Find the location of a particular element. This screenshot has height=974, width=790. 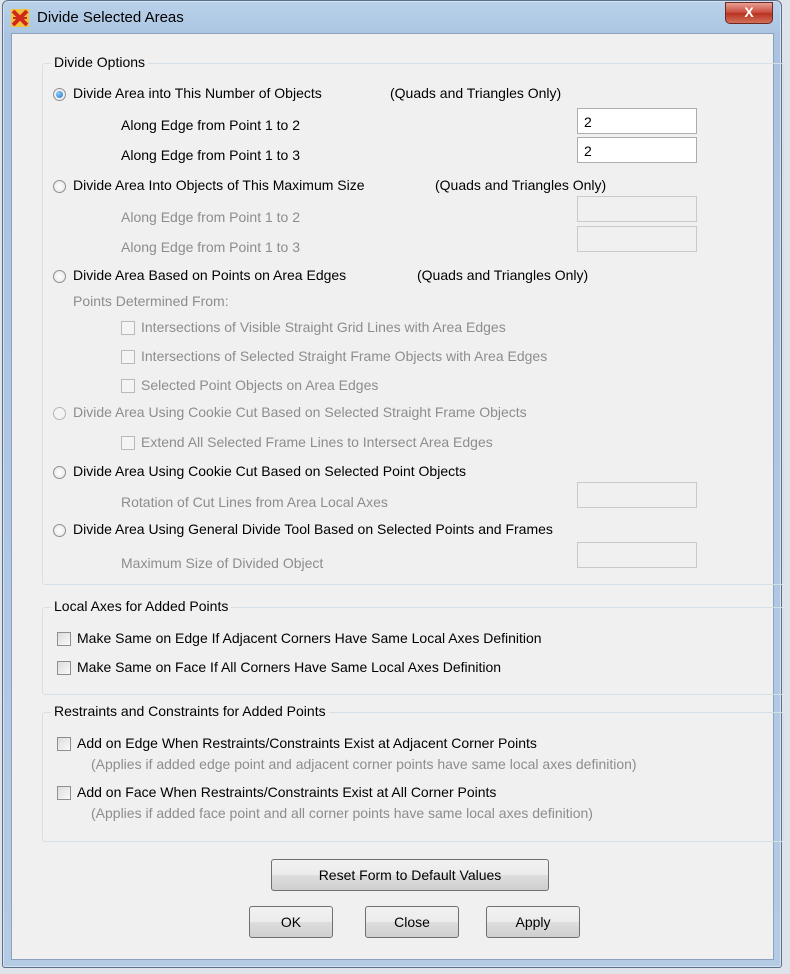

points-determined-from-label: Points Determined From: is located at coordinates (151, 301).